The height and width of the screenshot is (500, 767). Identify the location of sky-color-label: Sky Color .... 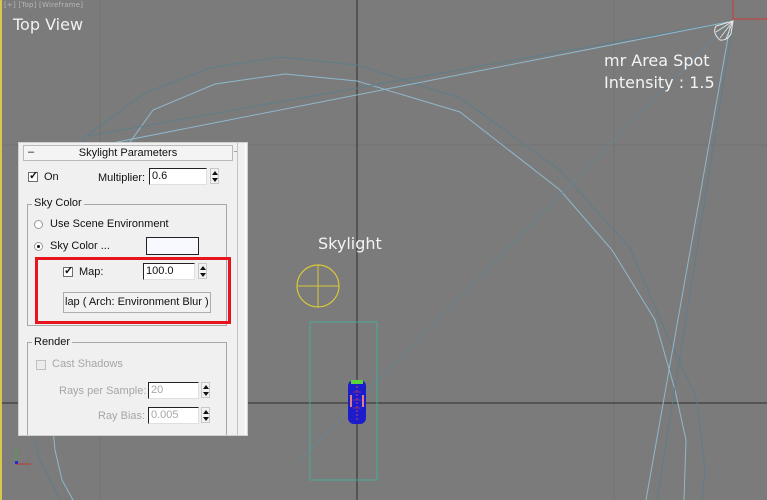
(80, 246).